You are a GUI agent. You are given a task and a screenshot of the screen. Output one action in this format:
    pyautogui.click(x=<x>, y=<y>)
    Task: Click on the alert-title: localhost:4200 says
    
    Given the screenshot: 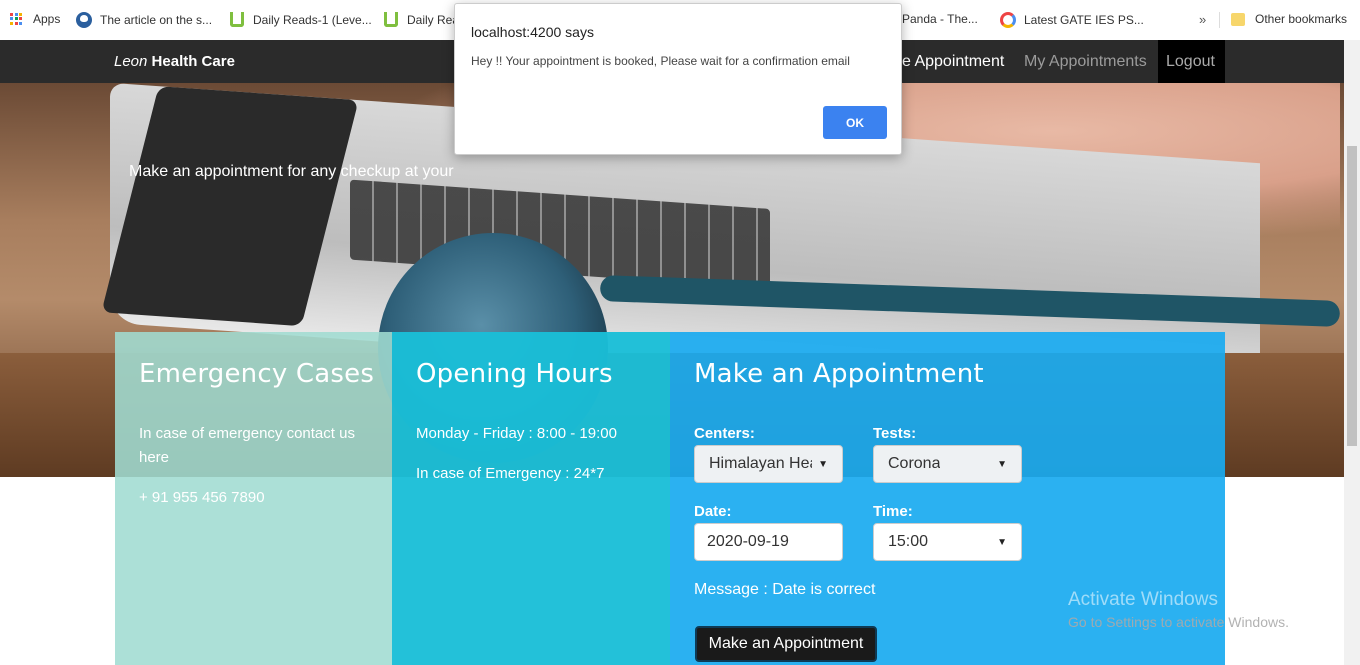 What is the action you would take?
    pyautogui.click(x=532, y=32)
    